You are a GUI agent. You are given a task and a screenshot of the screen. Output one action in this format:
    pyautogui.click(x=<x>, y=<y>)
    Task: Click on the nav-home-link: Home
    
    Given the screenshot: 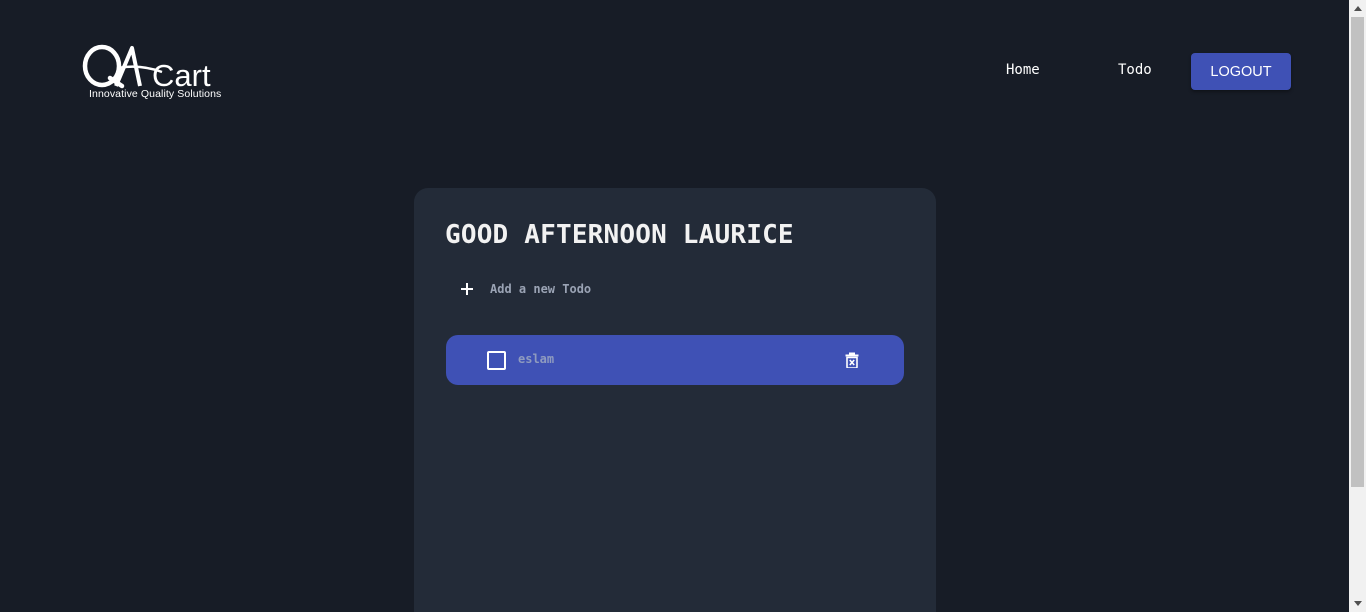 What is the action you would take?
    pyautogui.click(x=1023, y=70)
    